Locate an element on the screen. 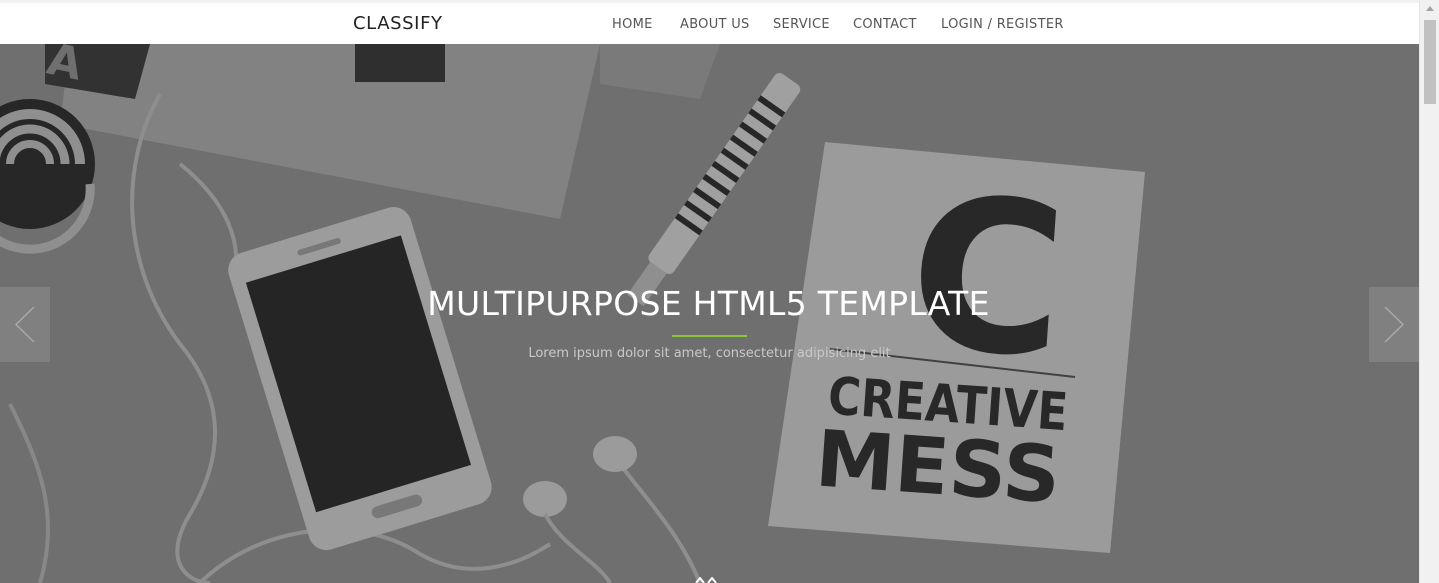 This screenshot has width=1439, height=583. chevron-left-icon is located at coordinates (24, 324).